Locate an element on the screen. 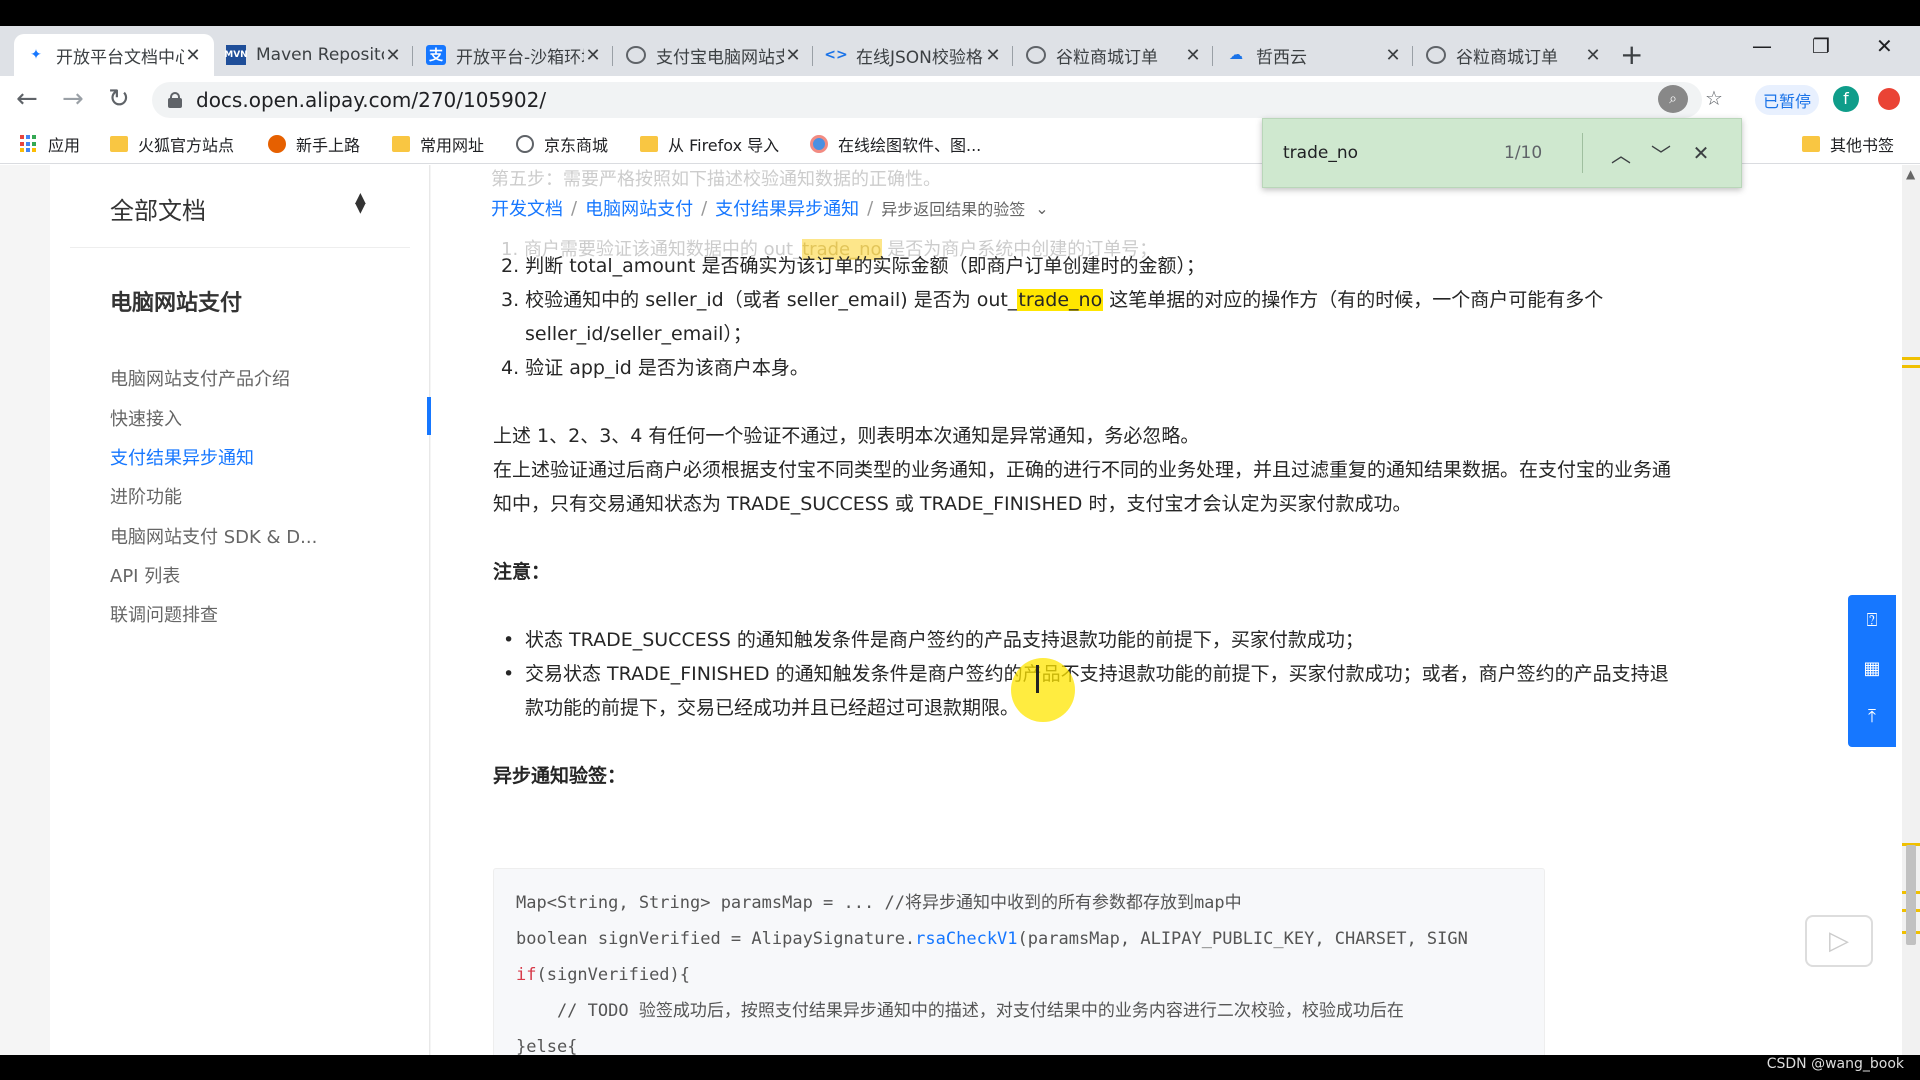 The width and height of the screenshot is (1920, 1080). tab-gulimall-1: 谷粒商城订单 ✕ is located at coordinates (1114, 55).